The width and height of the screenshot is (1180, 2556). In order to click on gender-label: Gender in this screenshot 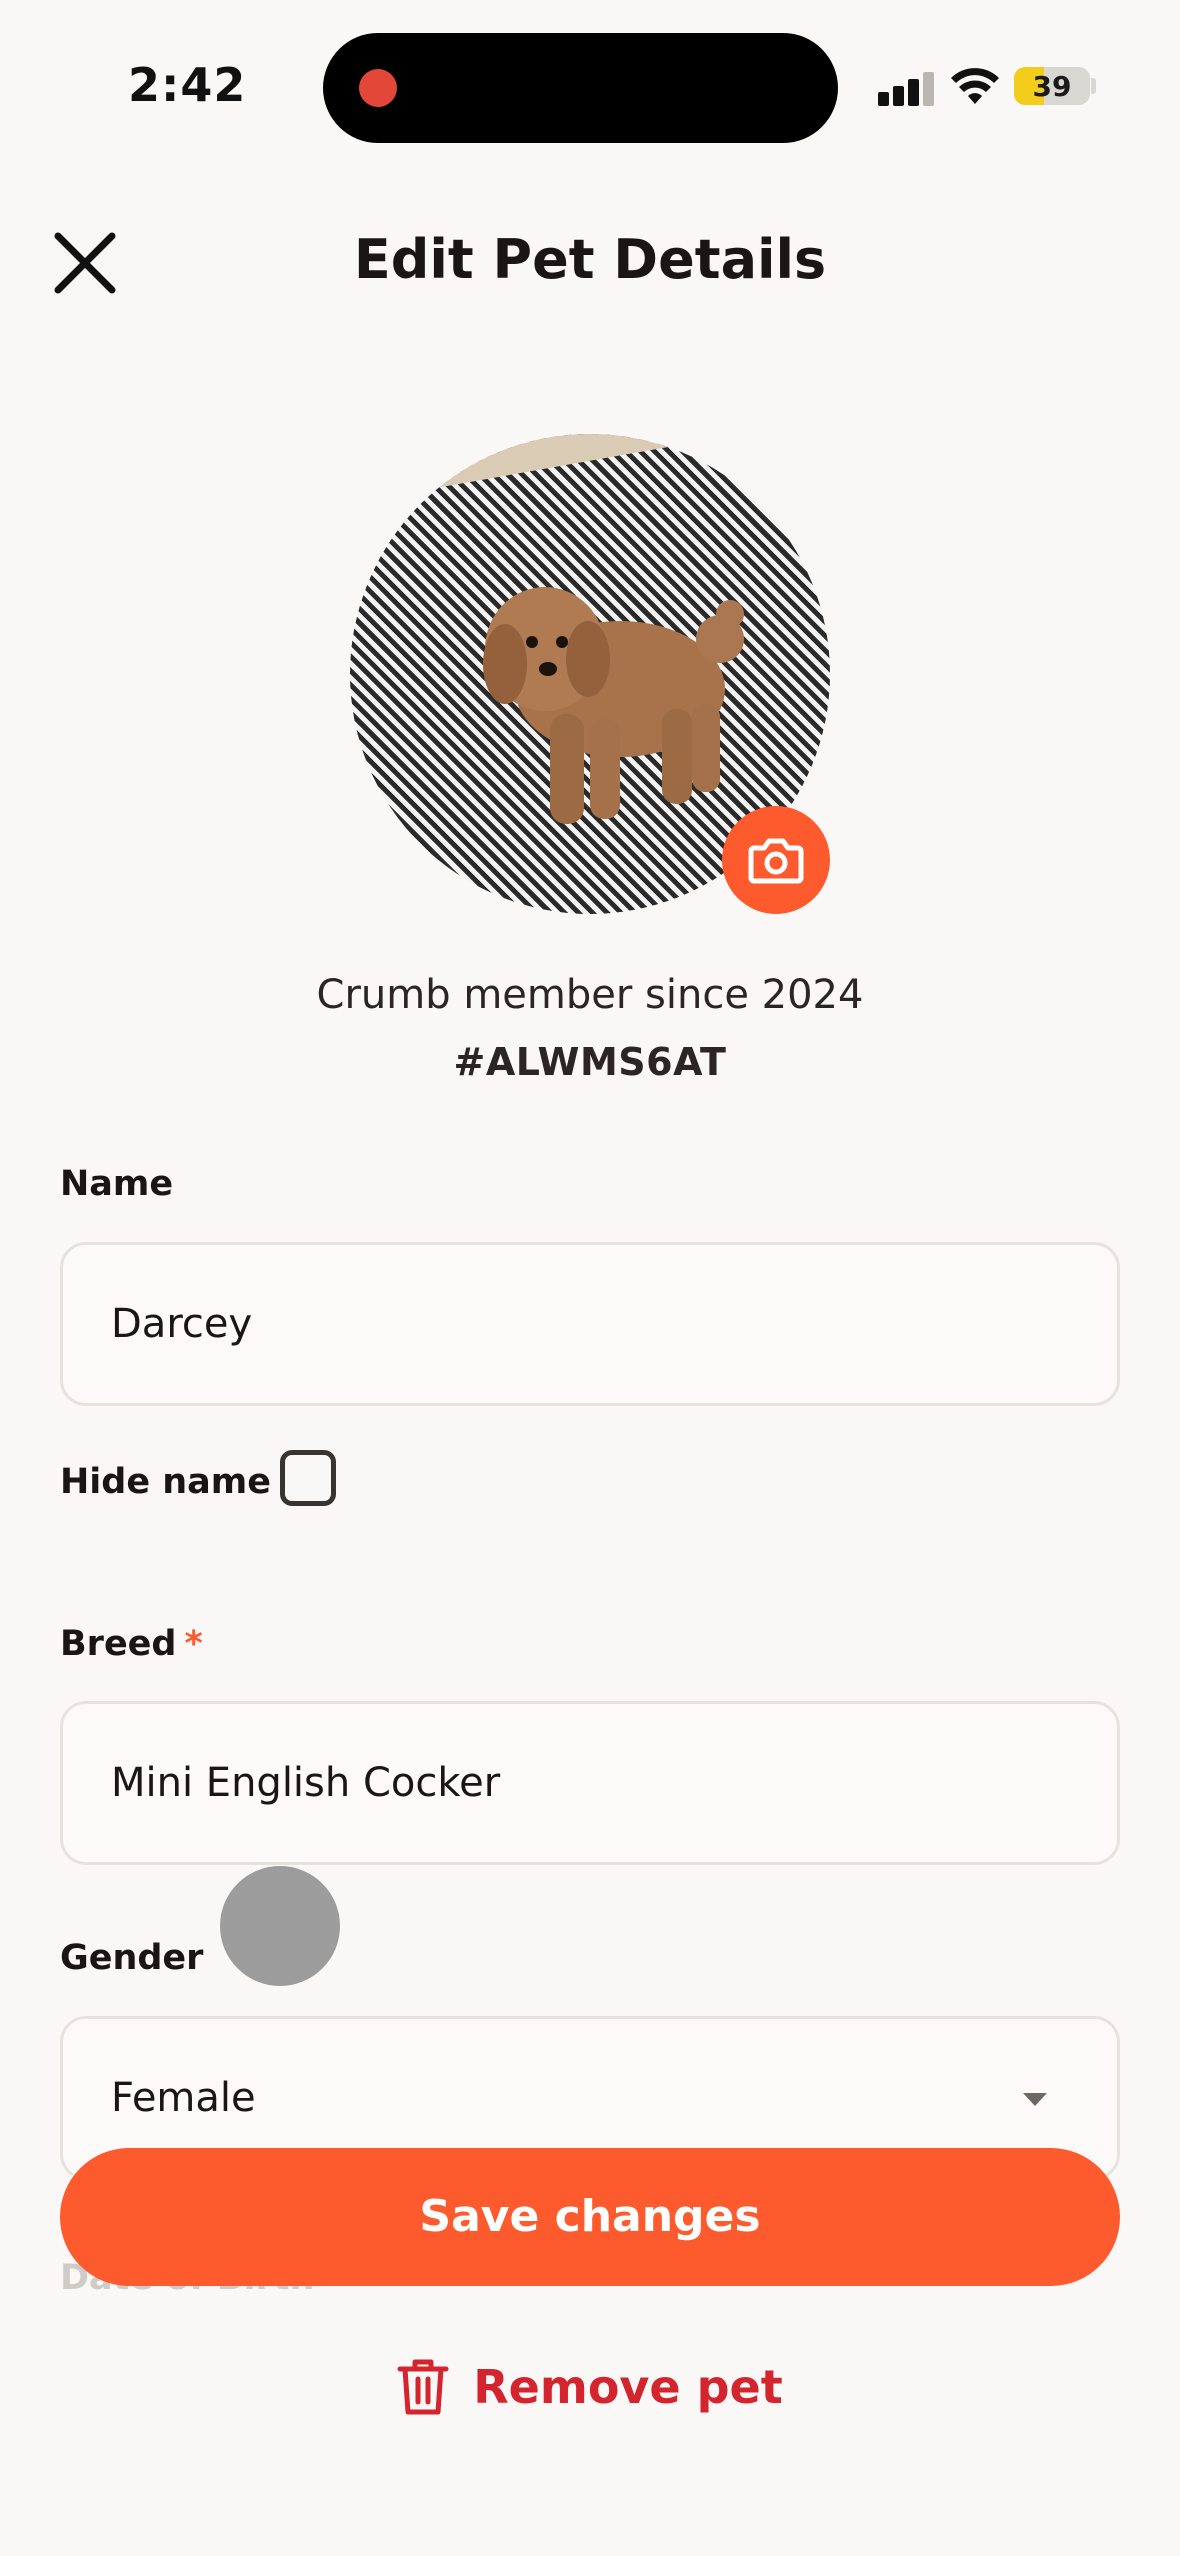, I will do `click(132, 1958)`.